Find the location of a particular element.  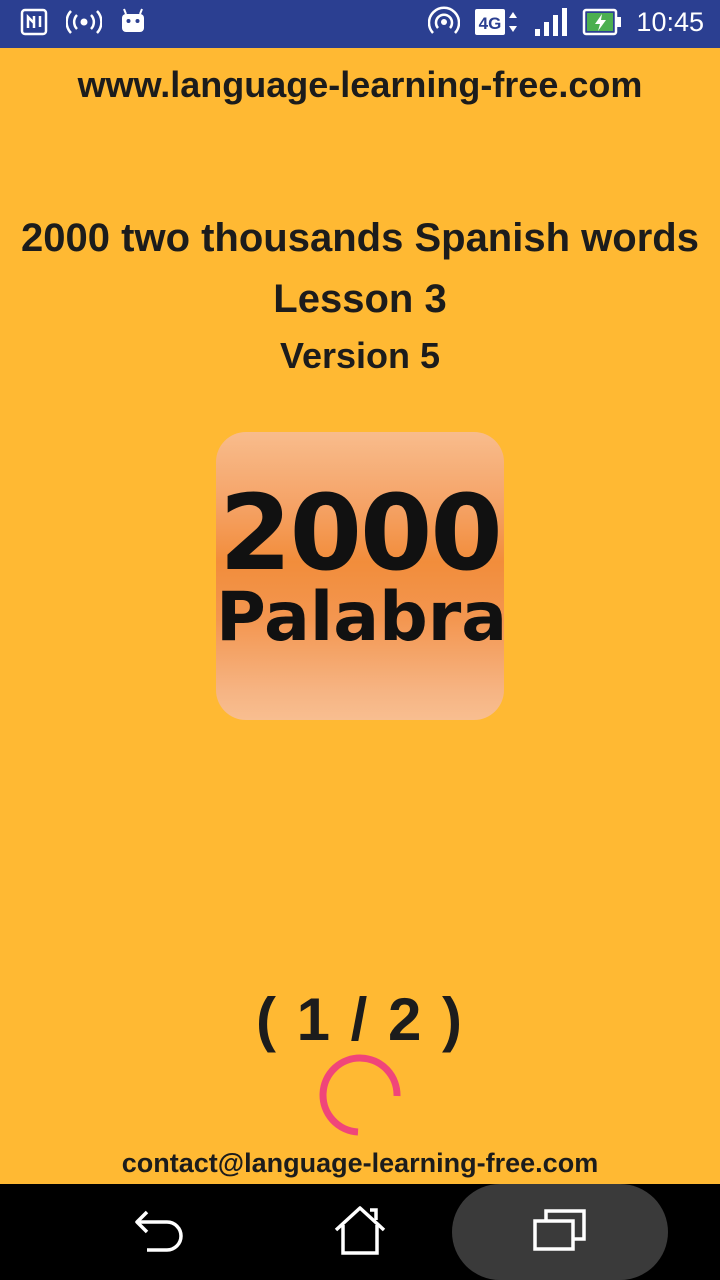

logo-number: 2000 is located at coordinates (360, 533).